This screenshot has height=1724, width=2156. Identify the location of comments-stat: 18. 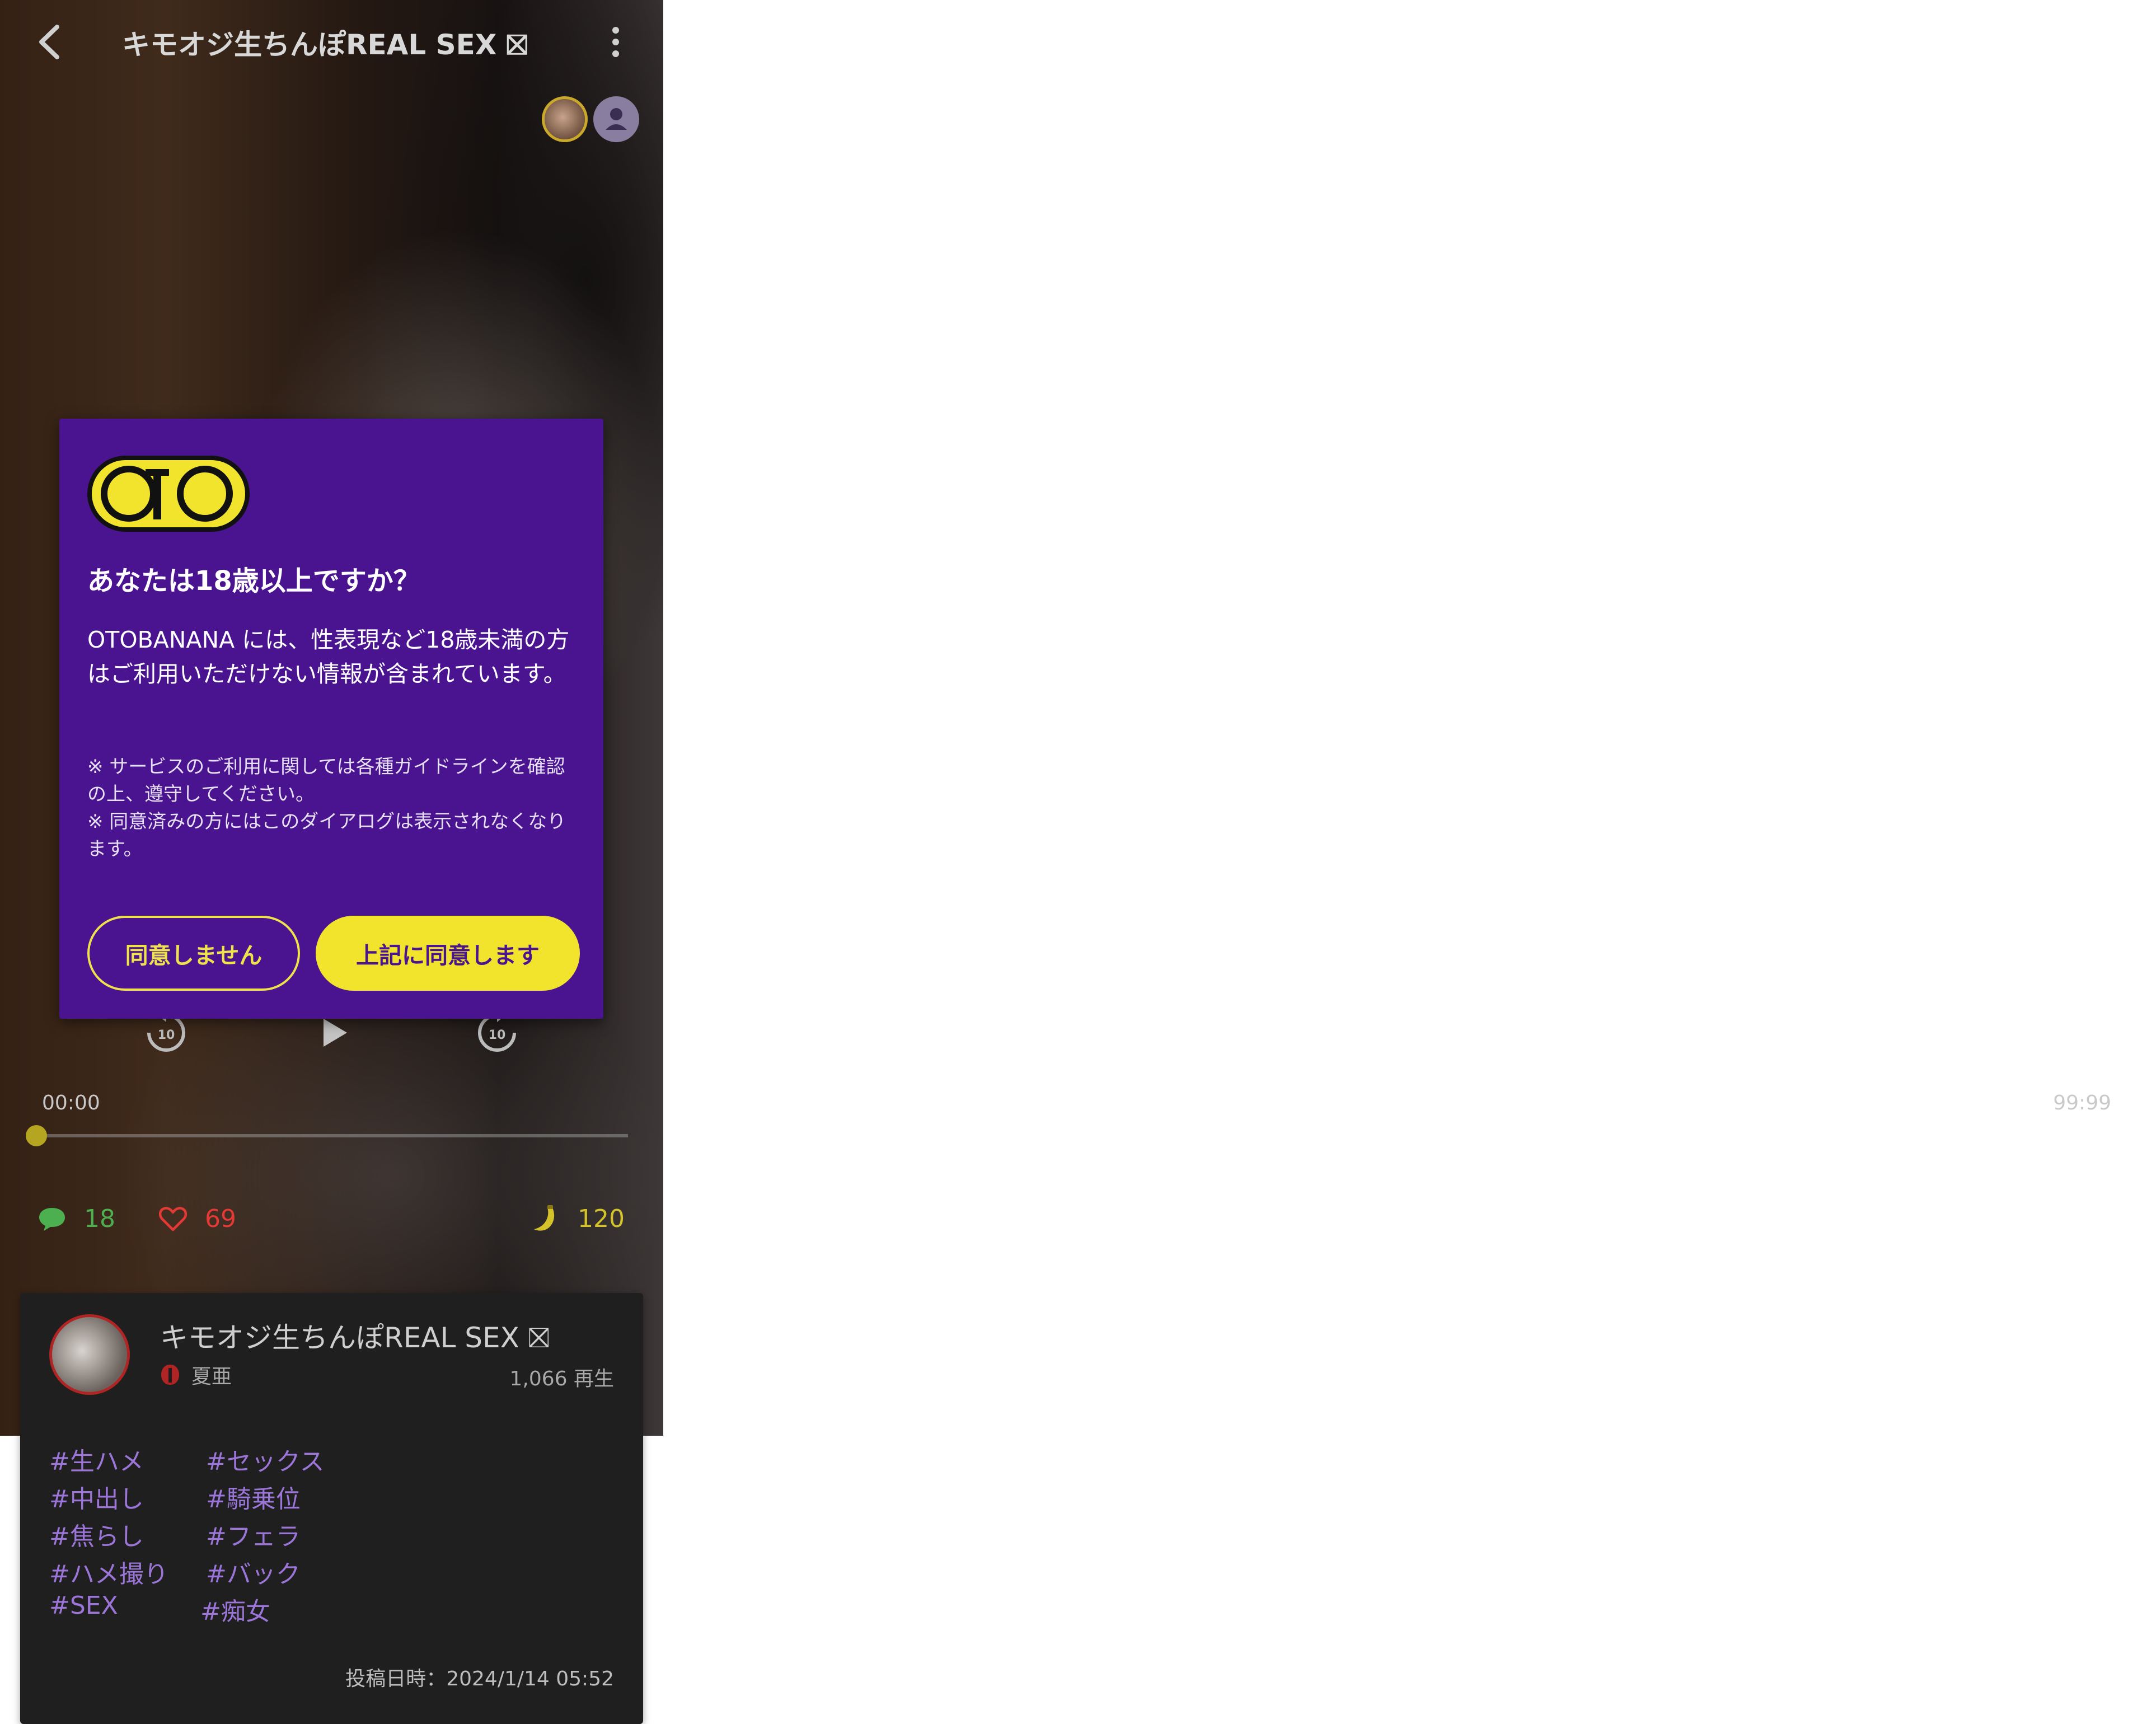
(76, 1219).